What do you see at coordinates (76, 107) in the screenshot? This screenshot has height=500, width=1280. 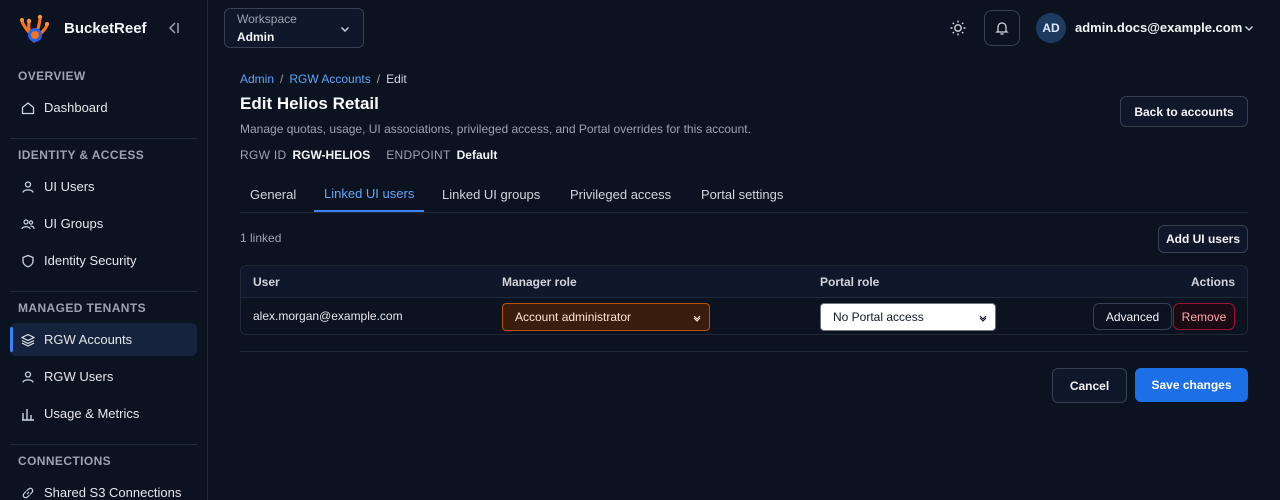 I see `sidebar-item-label: Dashboard` at bounding box center [76, 107].